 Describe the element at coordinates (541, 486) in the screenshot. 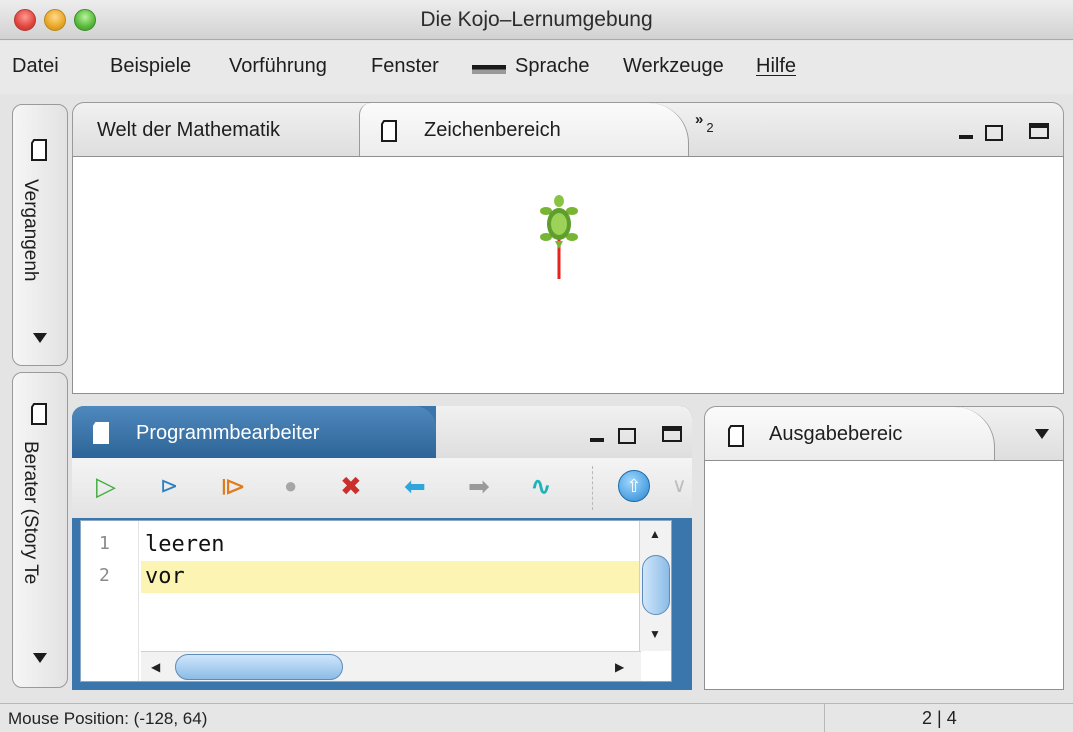

I see `format-icon: ∿` at that location.